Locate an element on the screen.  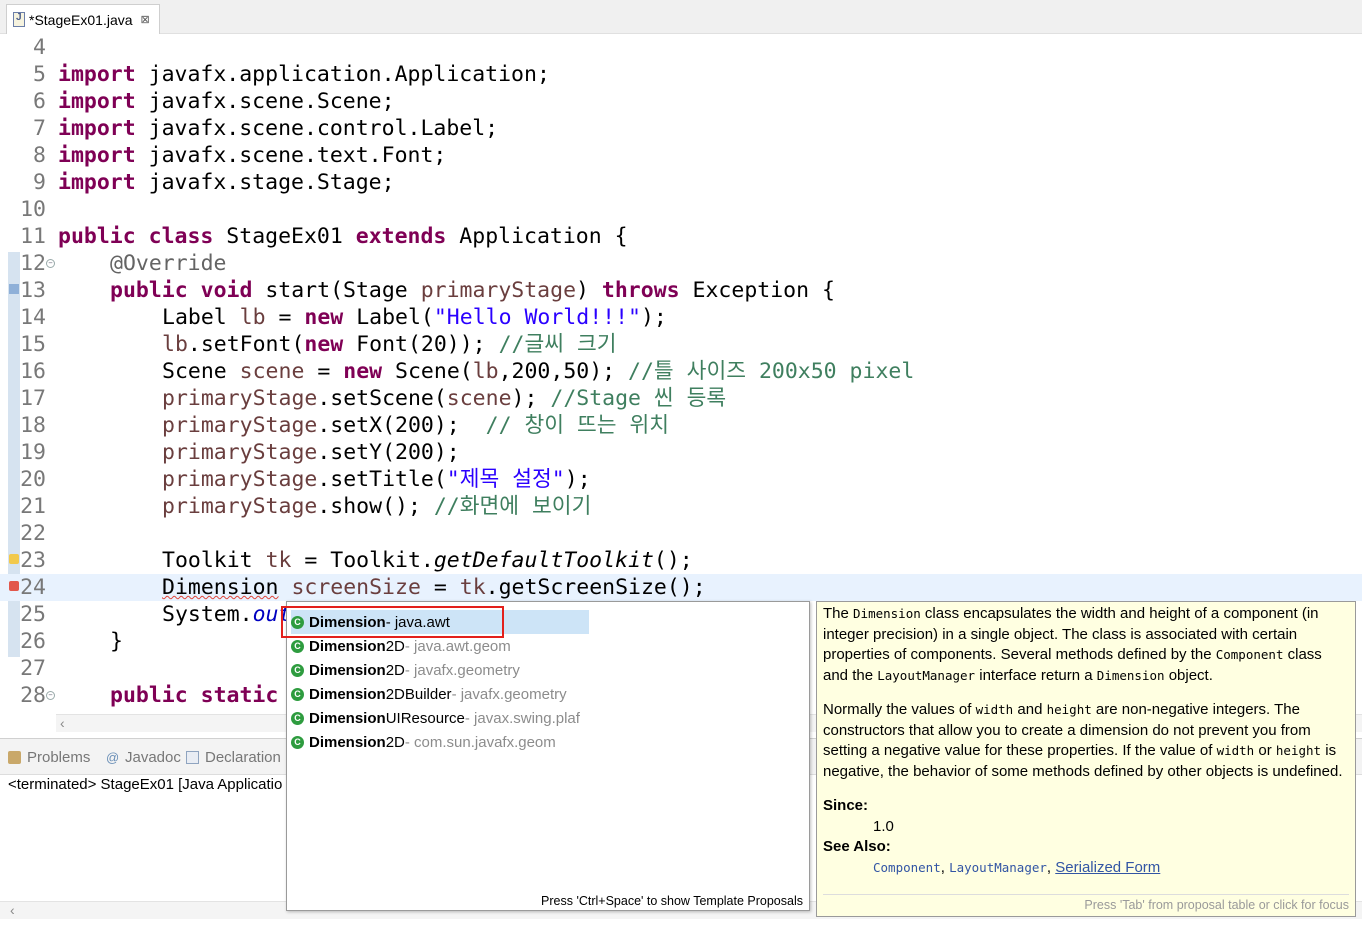
proposal-item: C Dimension 2D - javafx.geometry is located at coordinates (440, 670).